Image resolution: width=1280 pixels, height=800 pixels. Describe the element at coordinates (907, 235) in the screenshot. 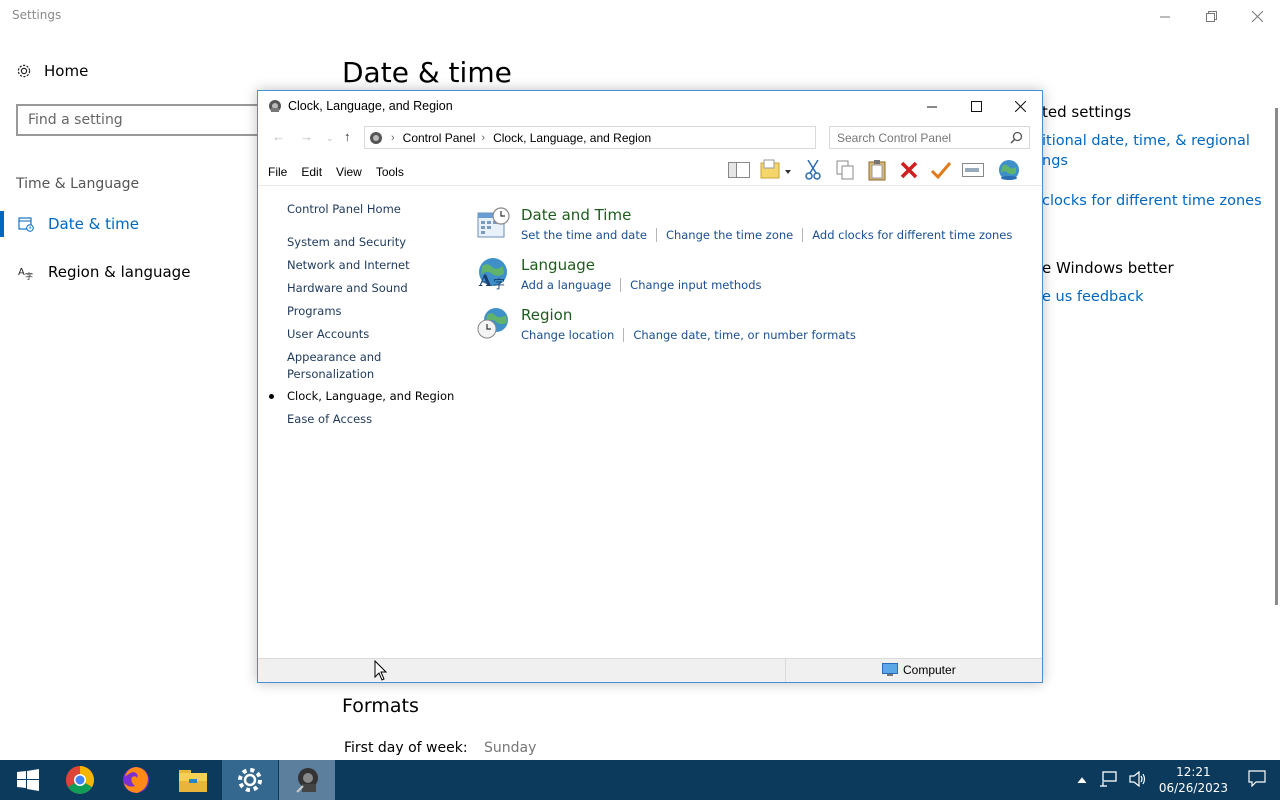

I see `link-add-clocks: Add clocks for different time zones` at that location.